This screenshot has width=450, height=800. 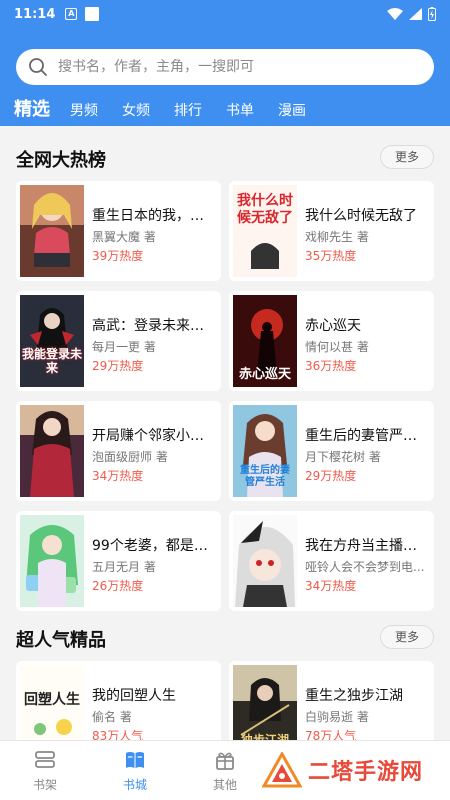 I want to click on book-card: 我在方舟当主播，... 哑铃人会不会梦到电... 34万热度, so click(x=331, y=561).